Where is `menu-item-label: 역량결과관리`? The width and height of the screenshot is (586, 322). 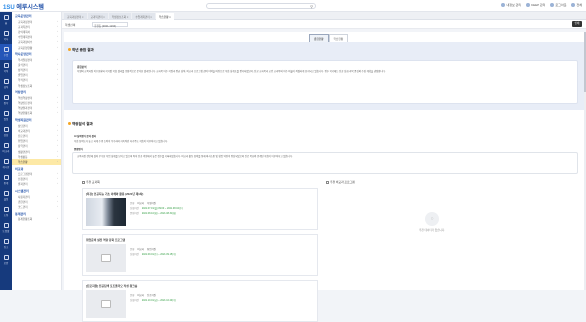 menu-item-label: 역량결과관리 is located at coordinates (25, 109).